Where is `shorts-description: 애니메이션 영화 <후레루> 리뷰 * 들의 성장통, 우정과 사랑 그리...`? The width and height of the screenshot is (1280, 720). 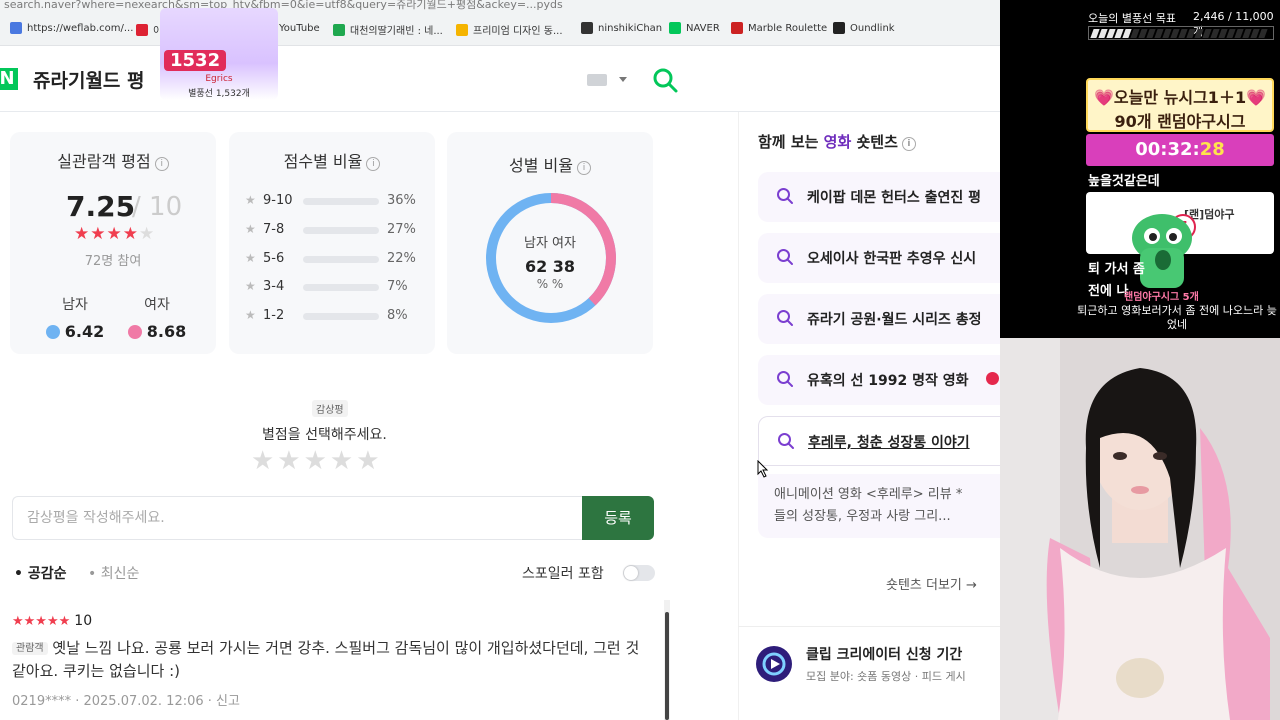 shorts-description: 애니메이션 영화 <후레루> 리뷰 * 들의 성장통, 우정과 사랑 그리... is located at coordinates (879, 506).